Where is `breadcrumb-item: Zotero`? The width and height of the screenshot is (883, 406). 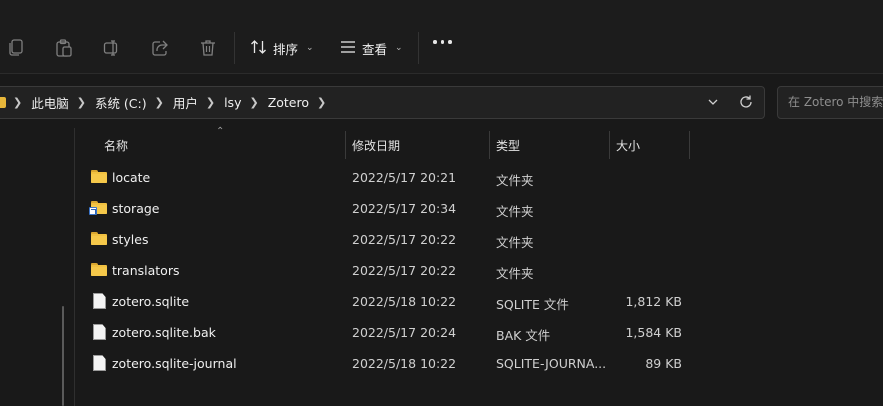
breadcrumb-item: Zotero is located at coordinates (288, 102).